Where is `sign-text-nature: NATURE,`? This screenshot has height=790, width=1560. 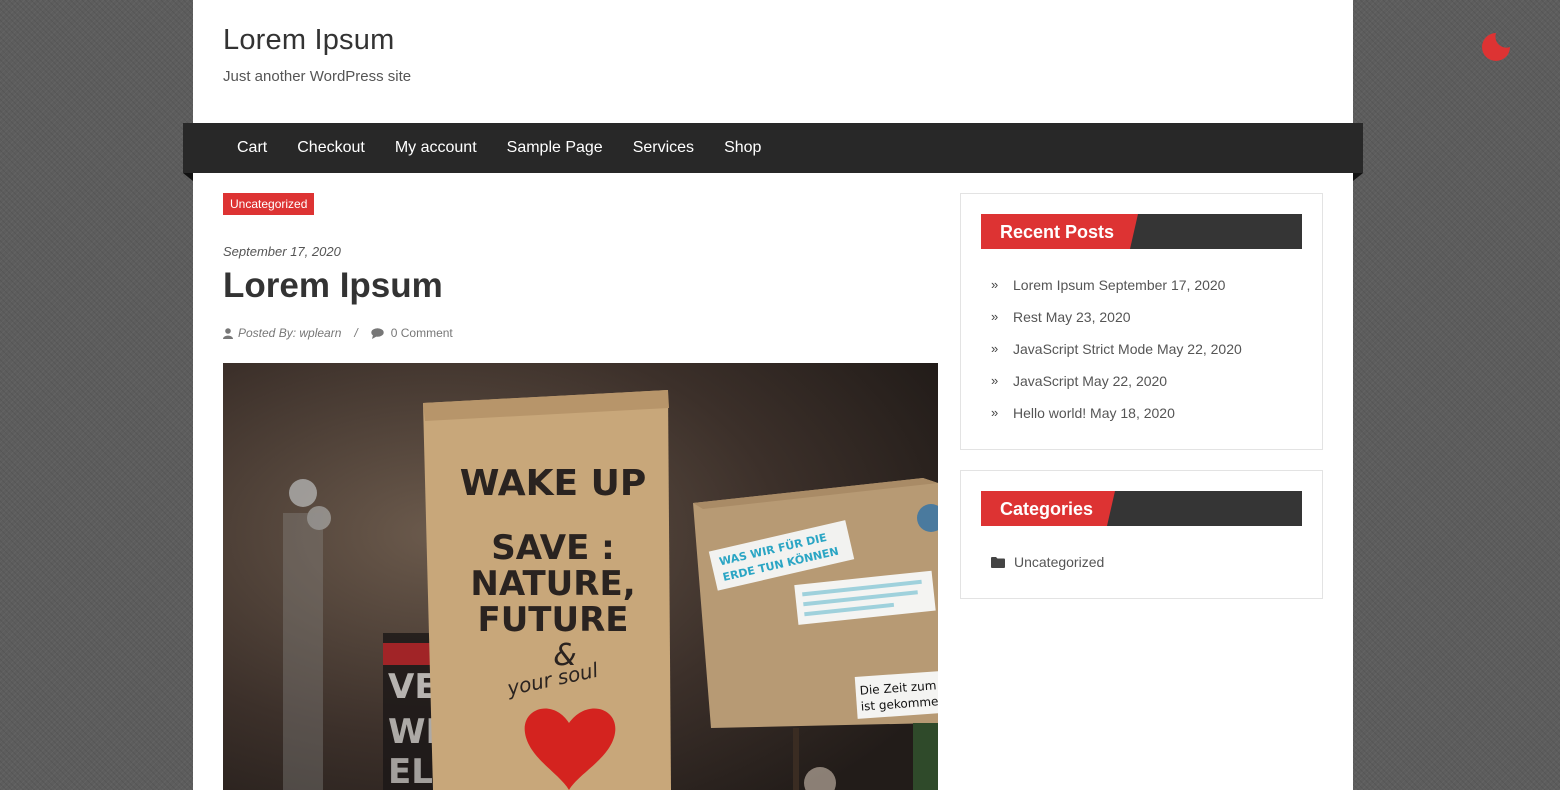
sign-text-nature: NATURE, is located at coordinates (552, 584).